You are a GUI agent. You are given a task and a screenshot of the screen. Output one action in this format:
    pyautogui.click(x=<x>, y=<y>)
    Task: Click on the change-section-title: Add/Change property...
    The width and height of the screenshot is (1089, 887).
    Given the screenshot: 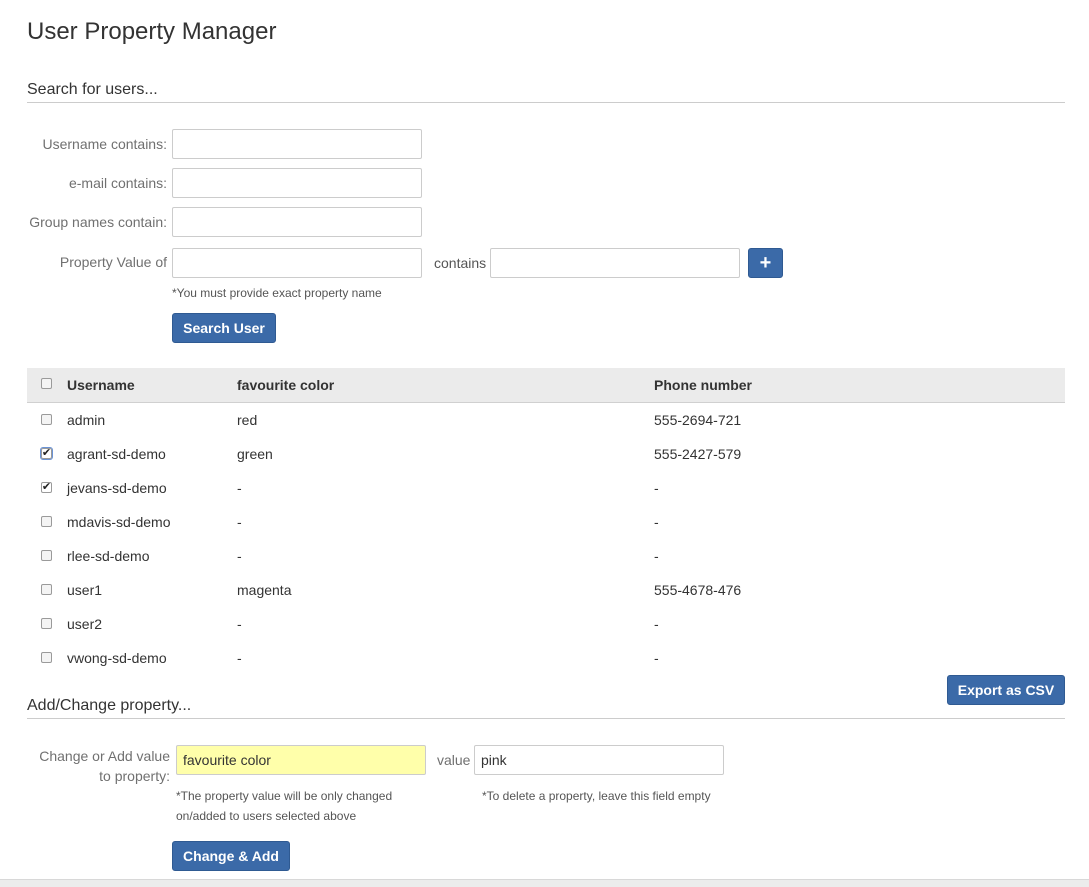 What is the action you would take?
    pyautogui.click(x=109, y=705)
    